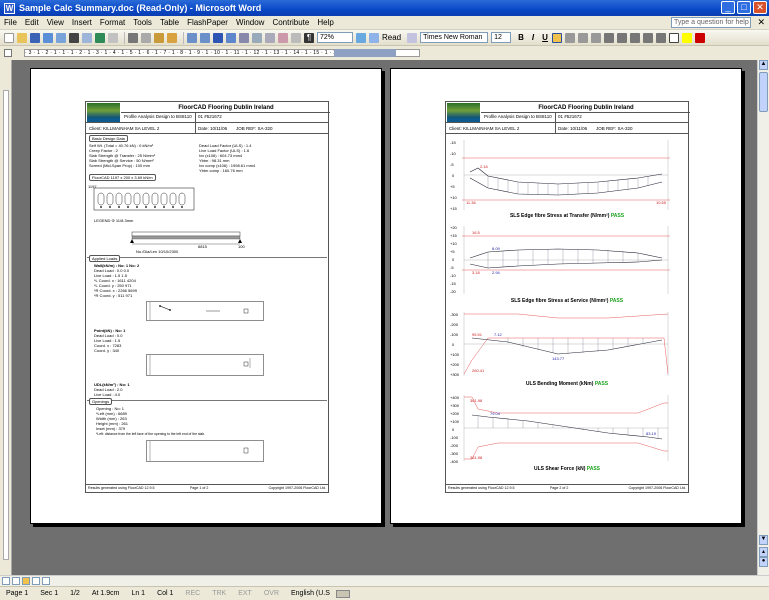  What do you see at coordinates (205, 37) in the screenshot?
I see `redo-icon` at bounding box center [205, 37].